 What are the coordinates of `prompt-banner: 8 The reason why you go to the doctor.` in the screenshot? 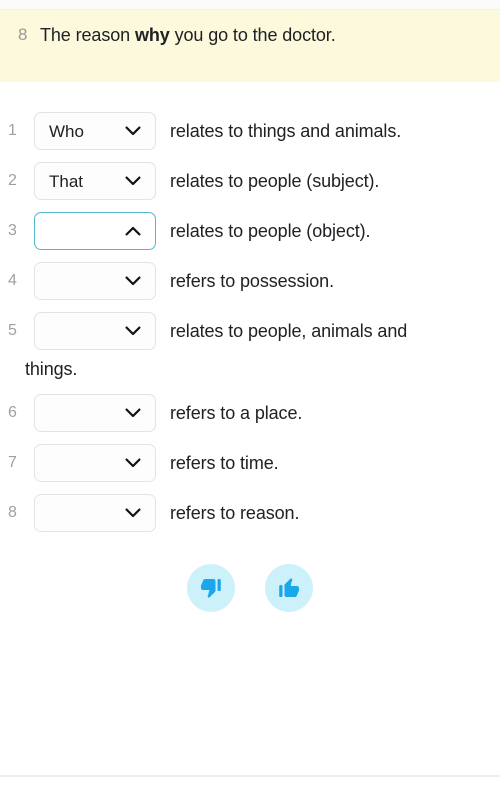 It's located at (250, 46).